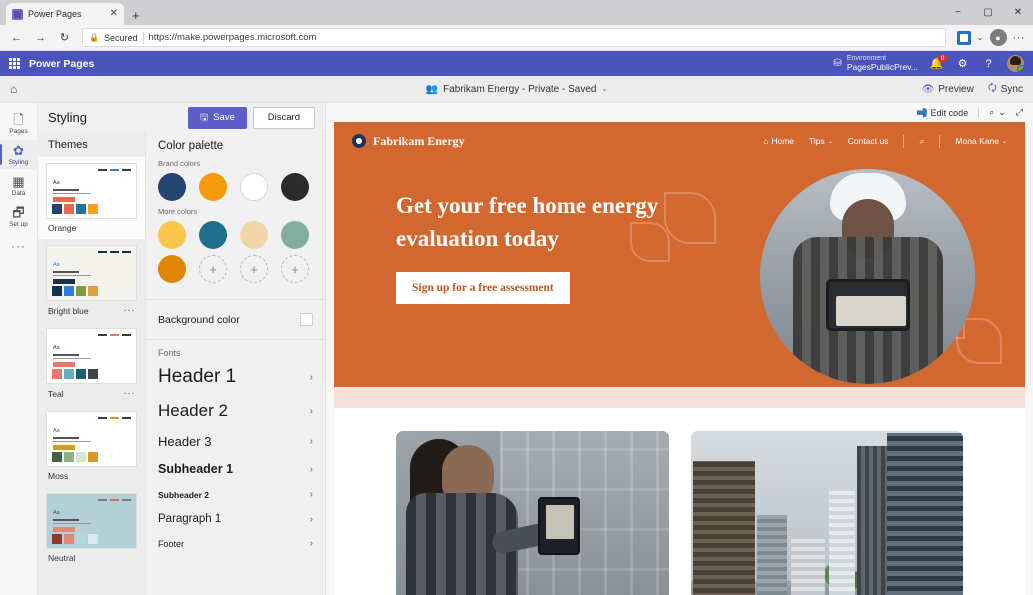  I want to click on app-launcher-icon, so click(14, 63).